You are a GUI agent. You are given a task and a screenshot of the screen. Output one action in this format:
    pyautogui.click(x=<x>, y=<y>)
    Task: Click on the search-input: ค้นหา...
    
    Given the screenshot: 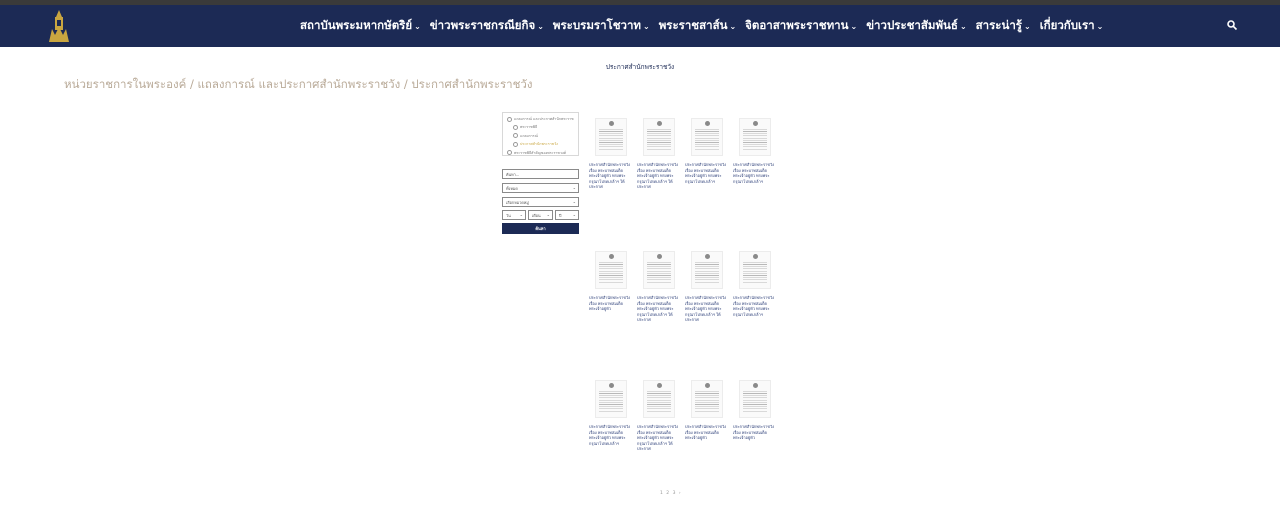 What is the action you would take?
    pyautogui.click(x=540, y=174)
    